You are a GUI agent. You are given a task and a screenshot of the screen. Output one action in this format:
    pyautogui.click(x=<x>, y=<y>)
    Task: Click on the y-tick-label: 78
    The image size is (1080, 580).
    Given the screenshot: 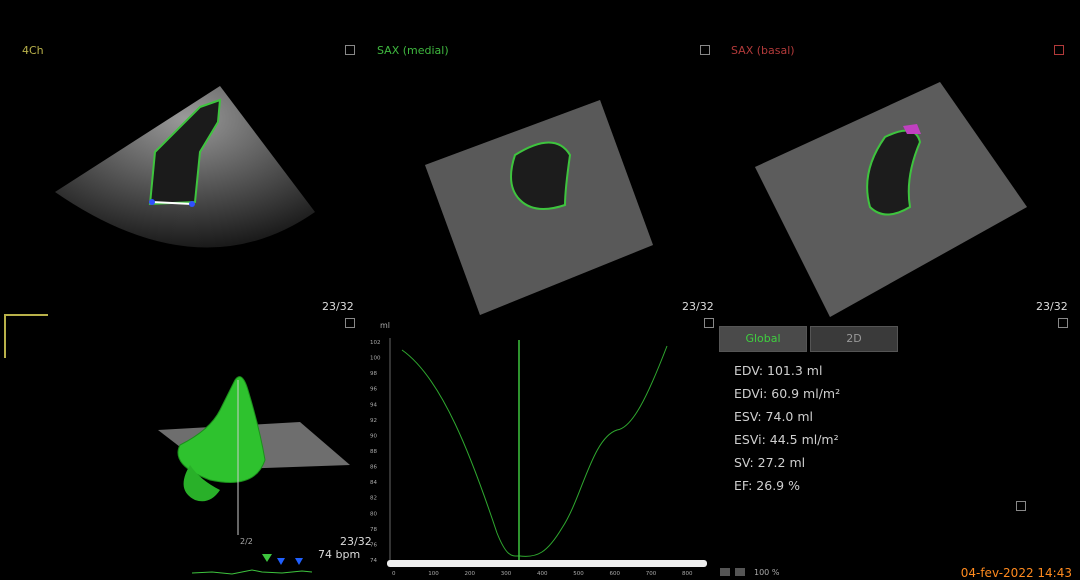 What is the action you would take?
    pyautogui.click(x=373, y=530)
    